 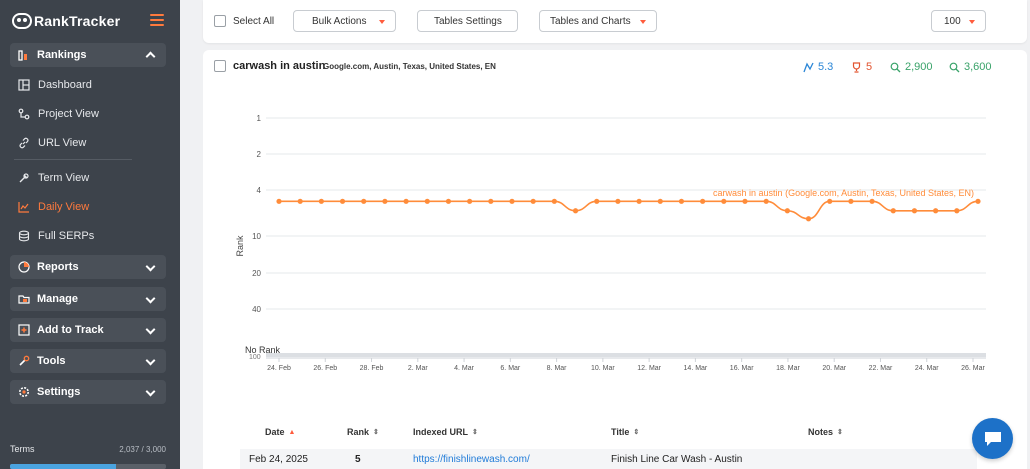 What do you see at coordinates (881, 368) in the screenshot?
I see `x-tick-label: 22. Mar` at bounding box center [881, 368].